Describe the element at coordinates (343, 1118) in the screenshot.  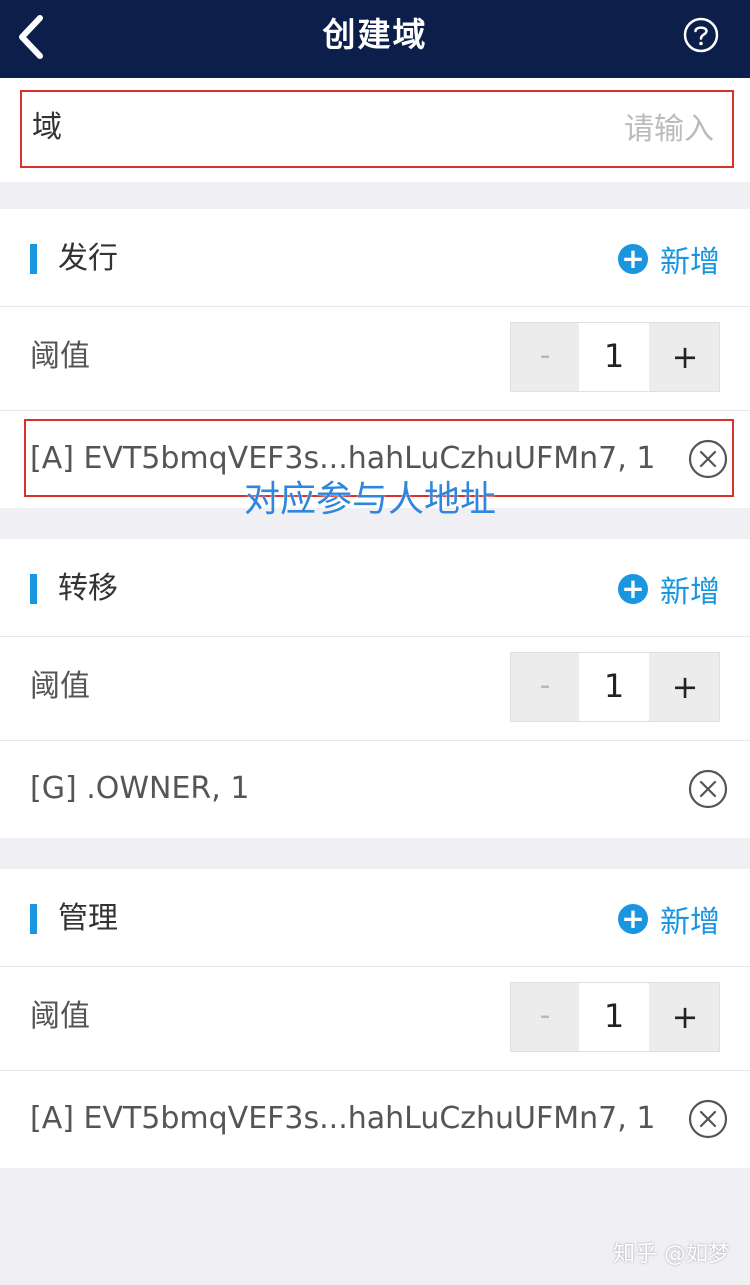
I see `entry-text: [A] EVT5bmqVEF3s...hahLuCzhuUFMn7, 1` at that location.